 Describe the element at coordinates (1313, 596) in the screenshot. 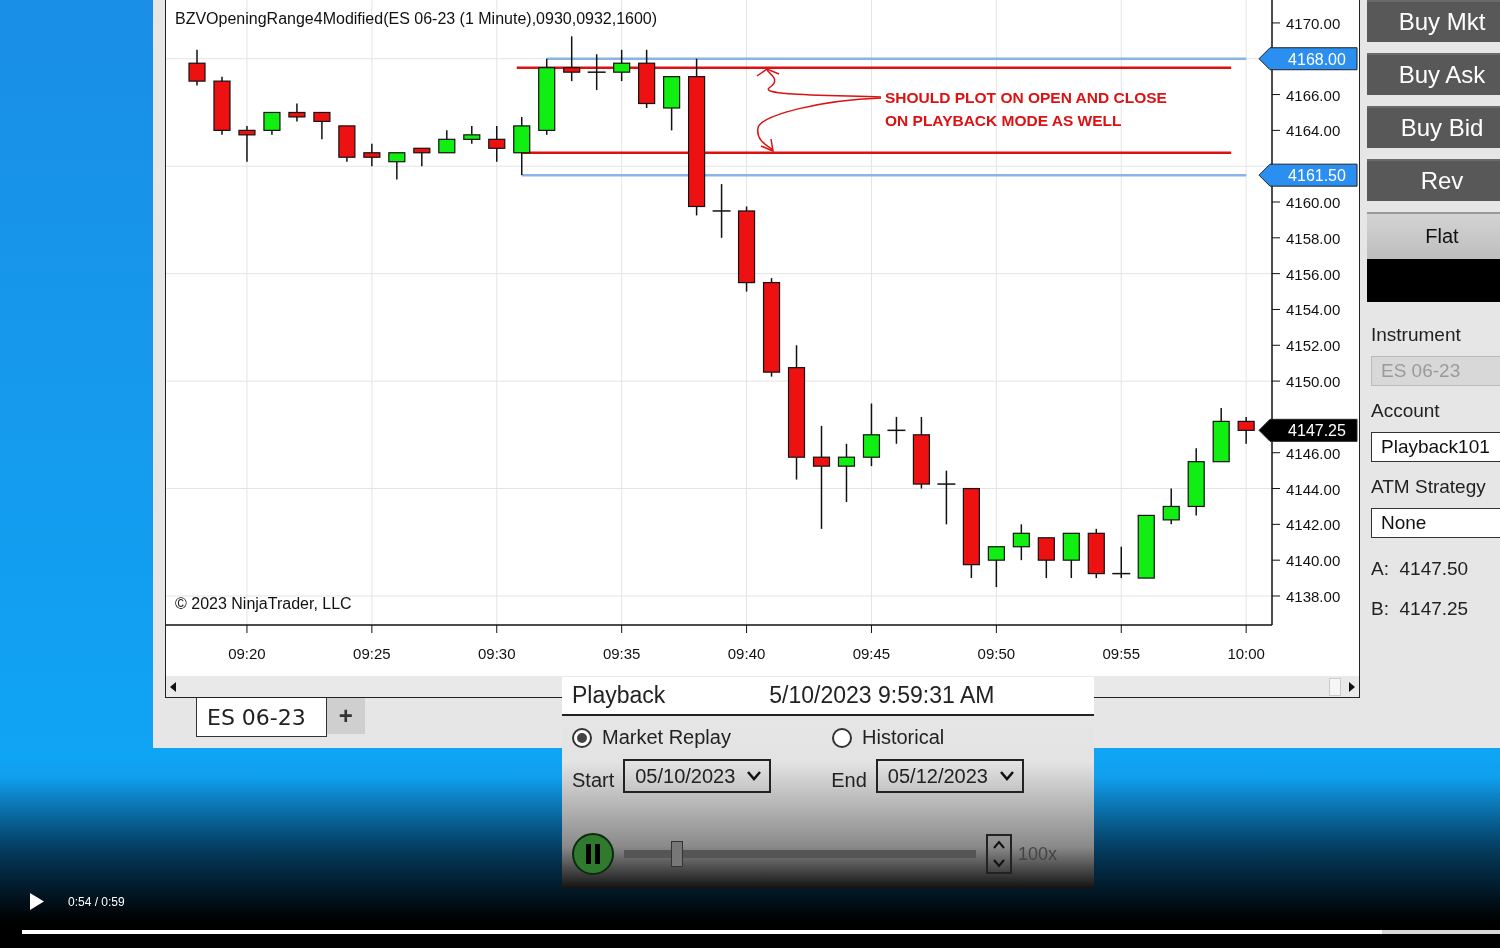

I see `price-axis-label: 4138.00` at that location.